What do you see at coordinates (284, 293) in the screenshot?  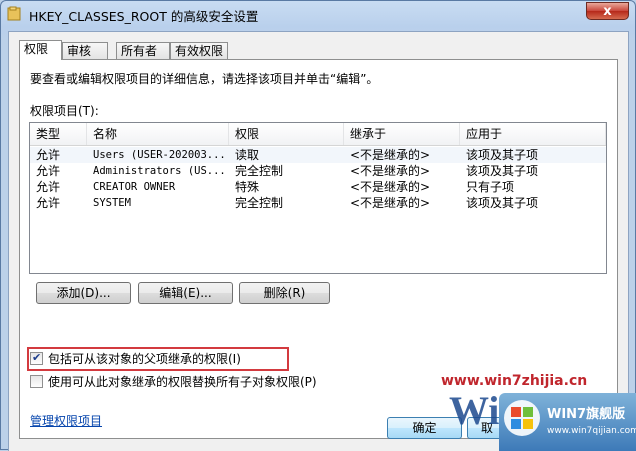 I see `remove-button: 删除(R)` at bounding box center [284, 293].